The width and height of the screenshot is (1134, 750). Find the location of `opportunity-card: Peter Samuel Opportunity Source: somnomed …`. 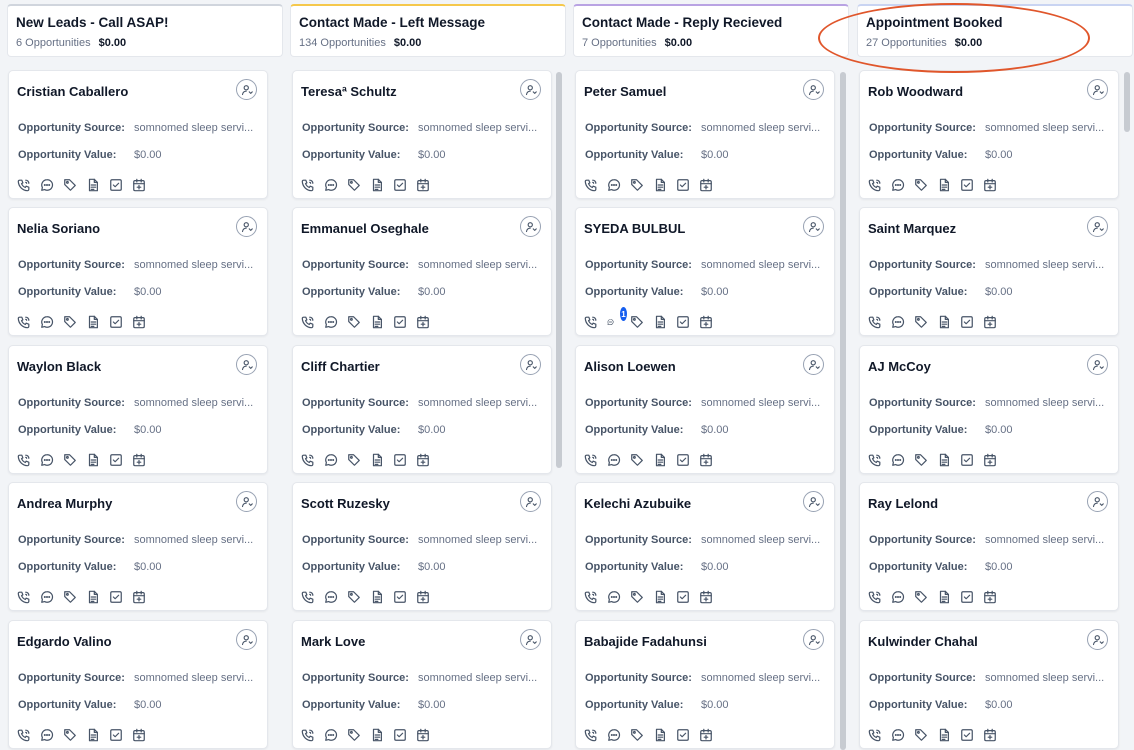

opportunity-card: Peter Samuel Opportunity Source: somnomed … is located at coordinates (705, 134).